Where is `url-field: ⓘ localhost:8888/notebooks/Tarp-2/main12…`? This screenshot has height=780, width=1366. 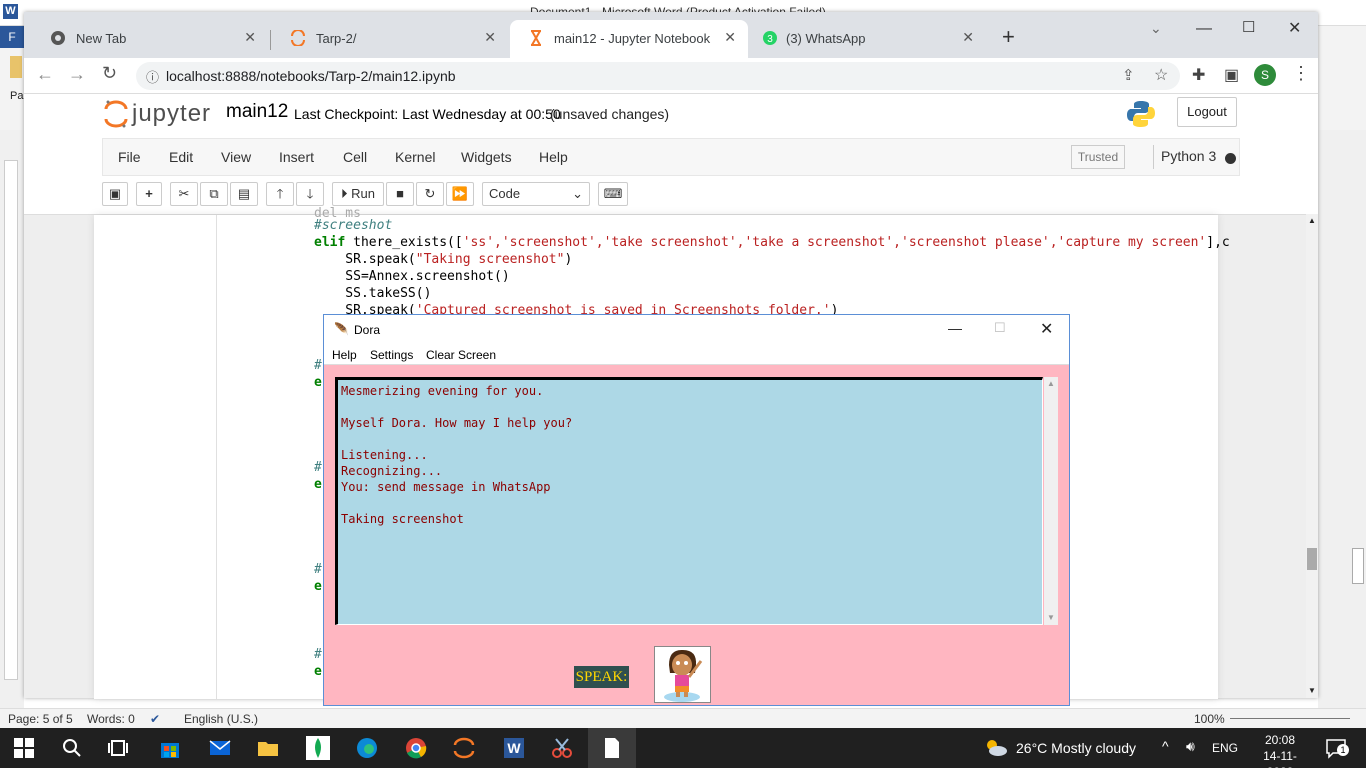 url-field: ⓘ localhost:8888/notebooks/Tarp-2/main12… is located at coordinates (658, 76).